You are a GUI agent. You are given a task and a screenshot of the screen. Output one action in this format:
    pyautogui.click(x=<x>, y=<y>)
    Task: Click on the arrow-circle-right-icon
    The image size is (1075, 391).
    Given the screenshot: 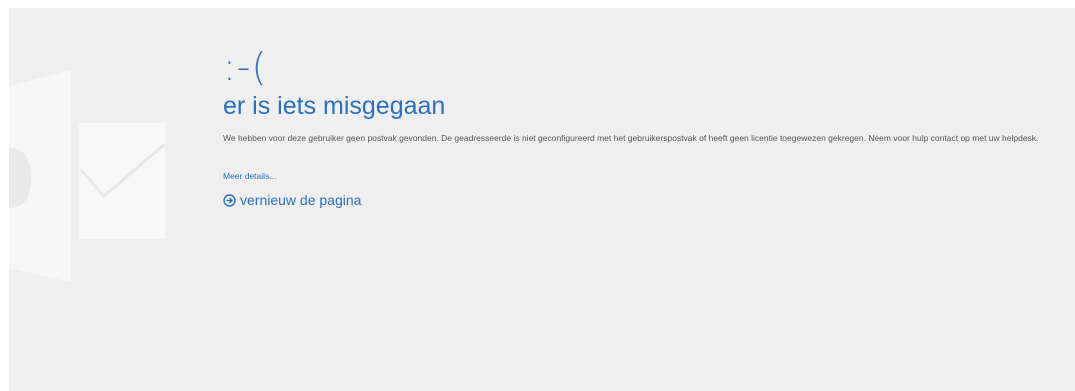 What is the action you would take?
    pyautogui.click(x=229, y=200)
    